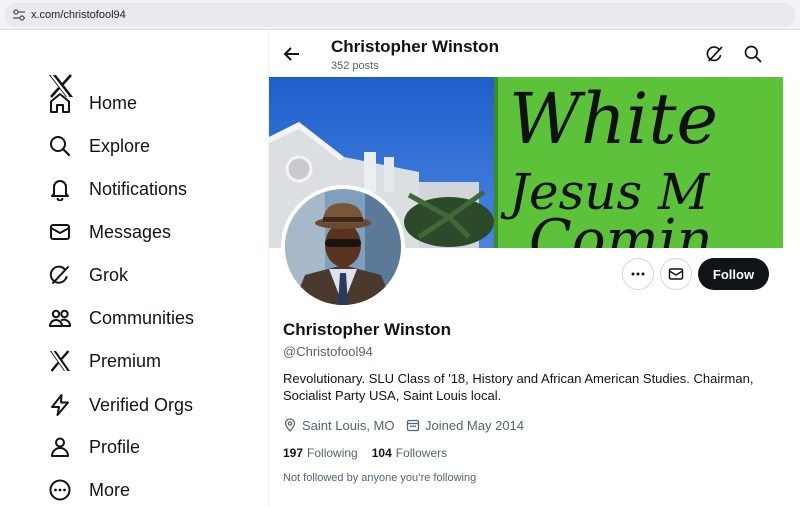  I want to click on sidebar-item-grok: Grok, so click(88, 275).